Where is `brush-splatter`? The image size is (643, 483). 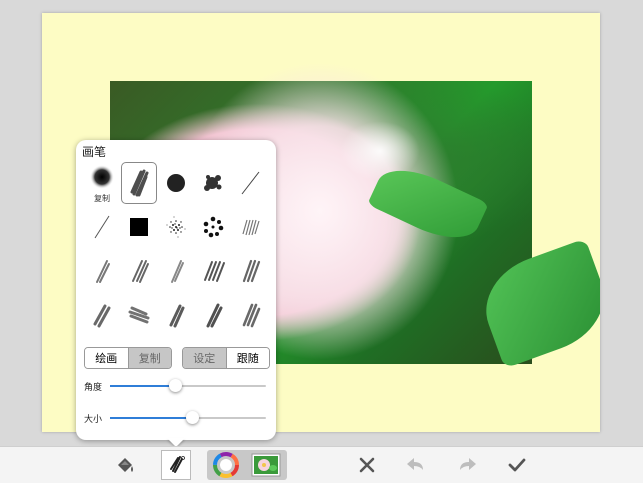
brush-splatter is located at coordinates (213, 183).